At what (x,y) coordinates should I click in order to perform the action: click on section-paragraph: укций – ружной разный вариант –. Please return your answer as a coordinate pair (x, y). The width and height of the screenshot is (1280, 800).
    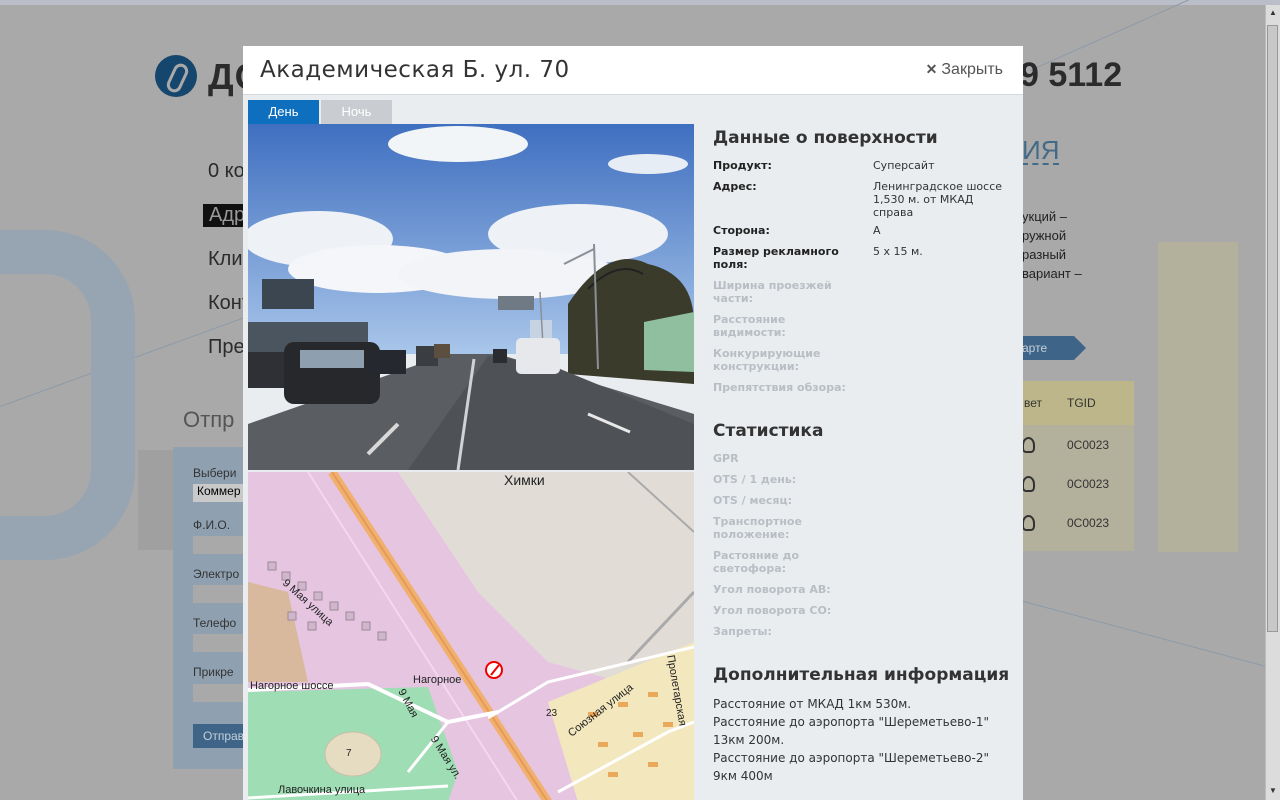
    Looking at the image, I should click on (1077, 245).